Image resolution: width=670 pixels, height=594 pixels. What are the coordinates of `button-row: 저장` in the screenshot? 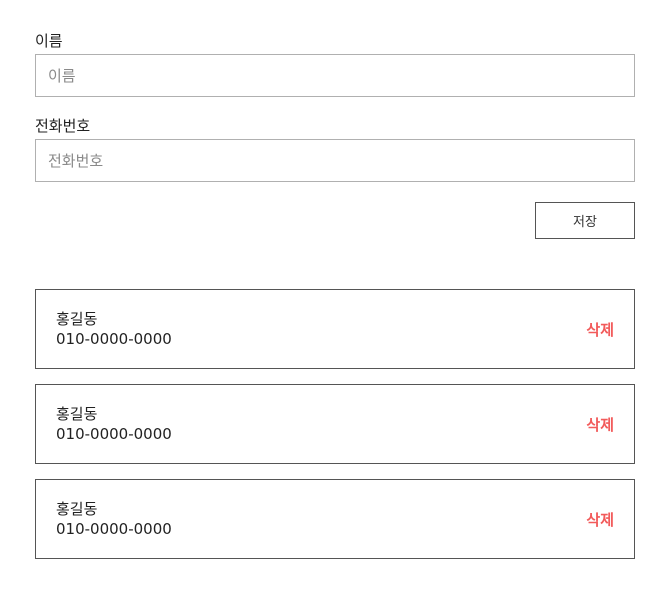 It's located at (335, 220).